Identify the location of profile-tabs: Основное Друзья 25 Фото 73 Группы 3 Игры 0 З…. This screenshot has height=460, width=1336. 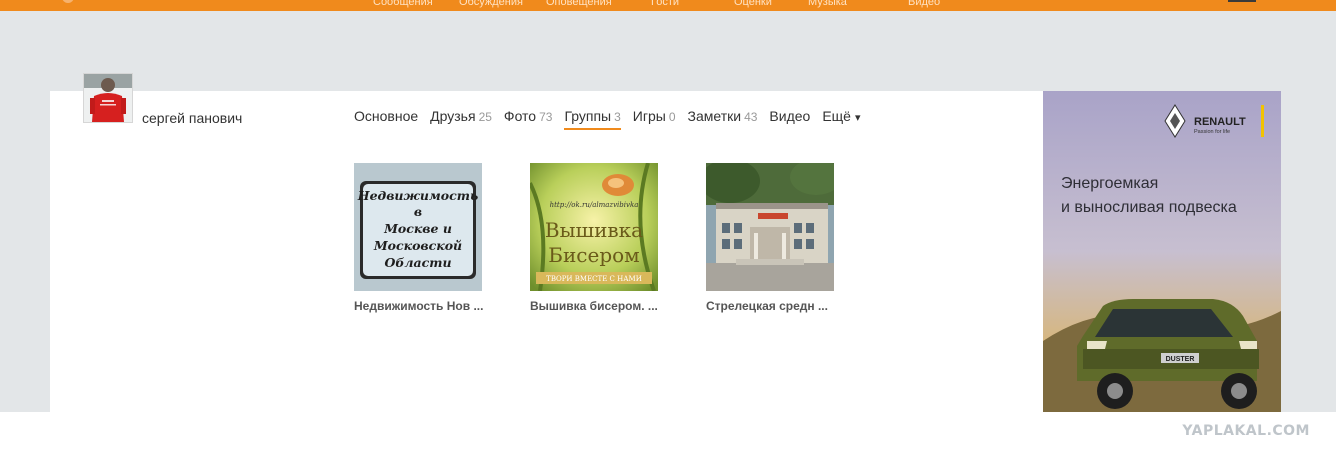
(607, 119).